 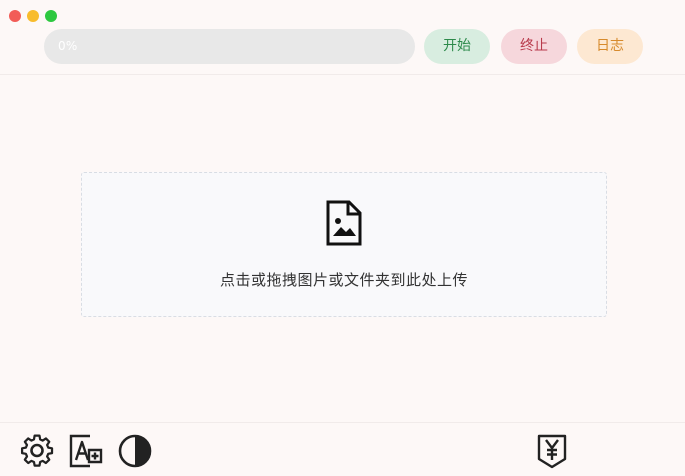 What do you see at coordinates (86, 451) in the screenshot?
I see `font-size-icon` at bounding box center [86, 451].